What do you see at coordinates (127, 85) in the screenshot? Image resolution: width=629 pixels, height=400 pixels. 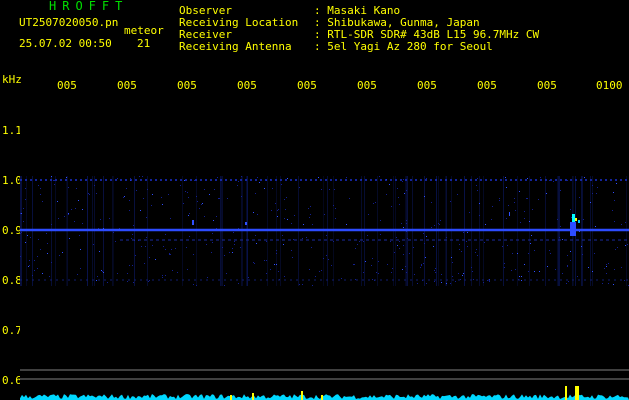 I see `x-tick-2: 005` at bounding box center [127, 85].